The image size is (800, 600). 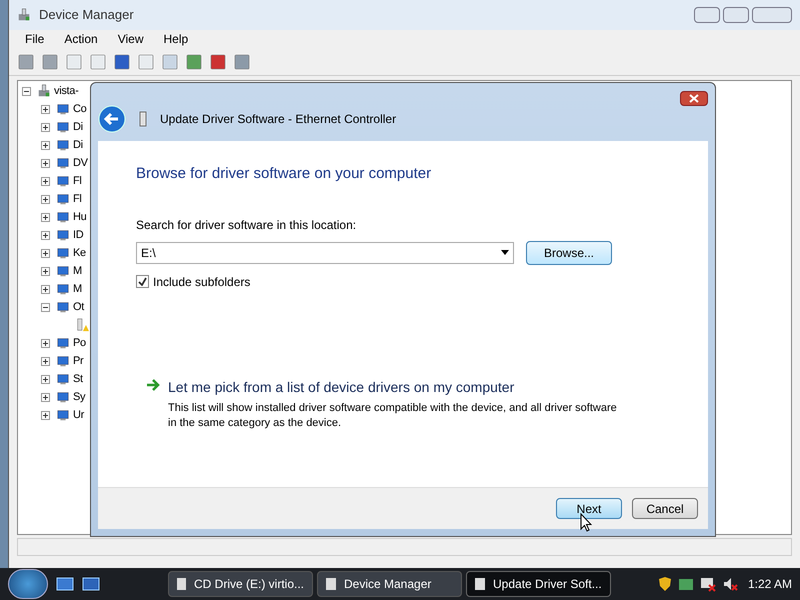 What do you see at coordinates (78, 361) in the screenshot?
I see `tree-item-label: Pr` at bounding box center [78, 361].